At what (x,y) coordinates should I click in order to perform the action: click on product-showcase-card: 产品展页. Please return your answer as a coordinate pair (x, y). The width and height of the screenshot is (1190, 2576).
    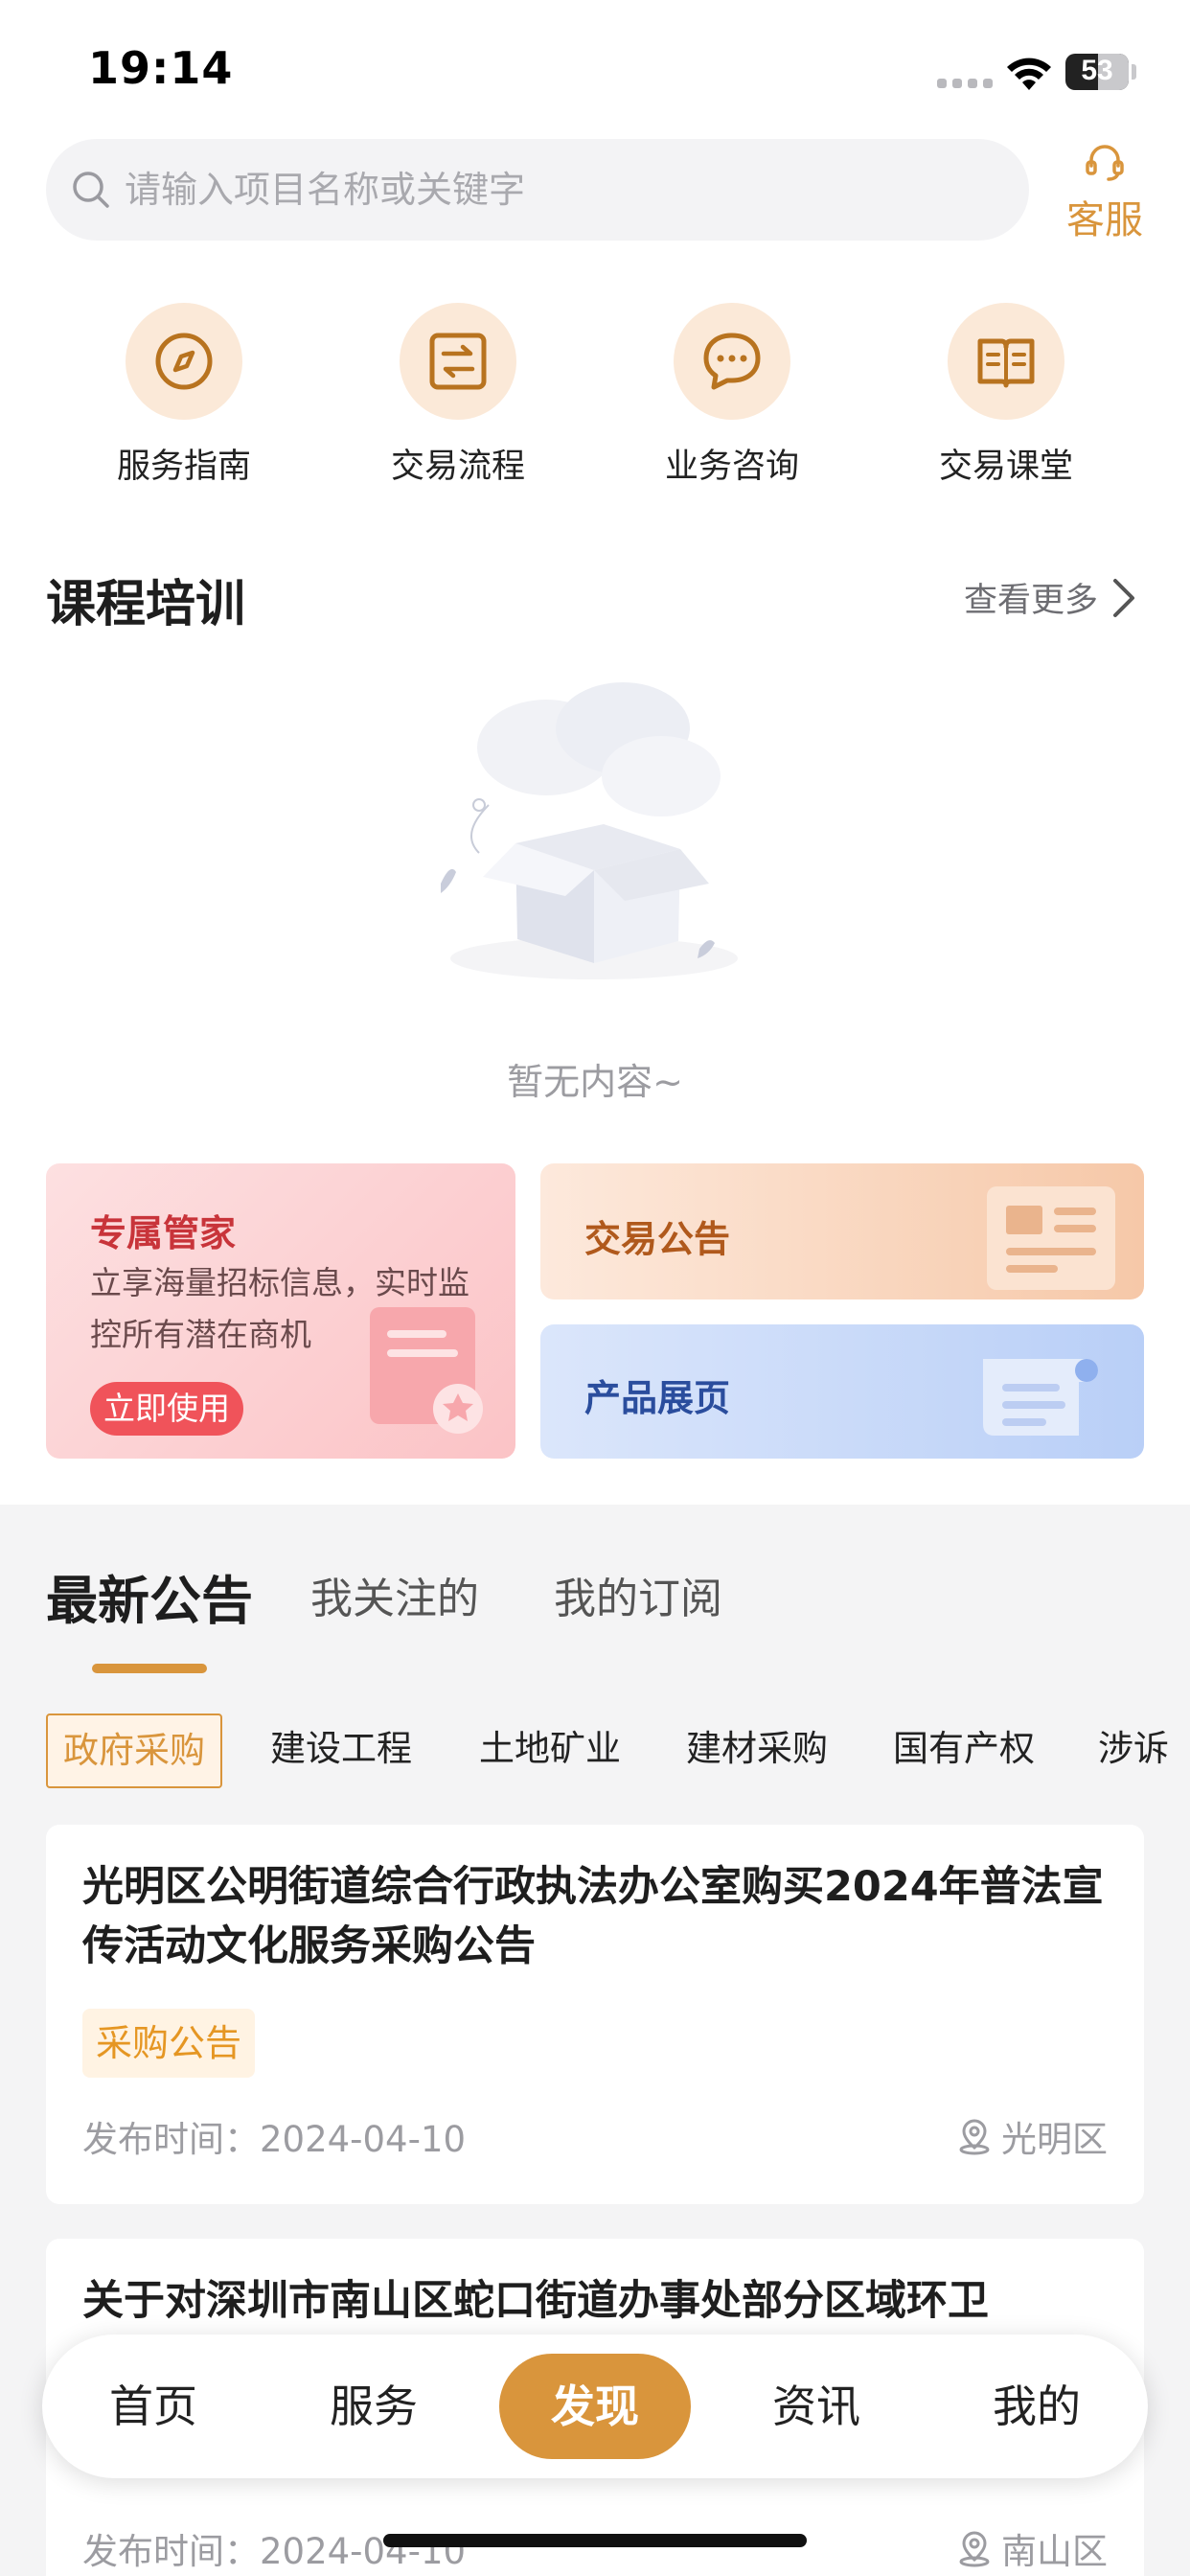
    Looking at the image, I should click on (842, 1391).